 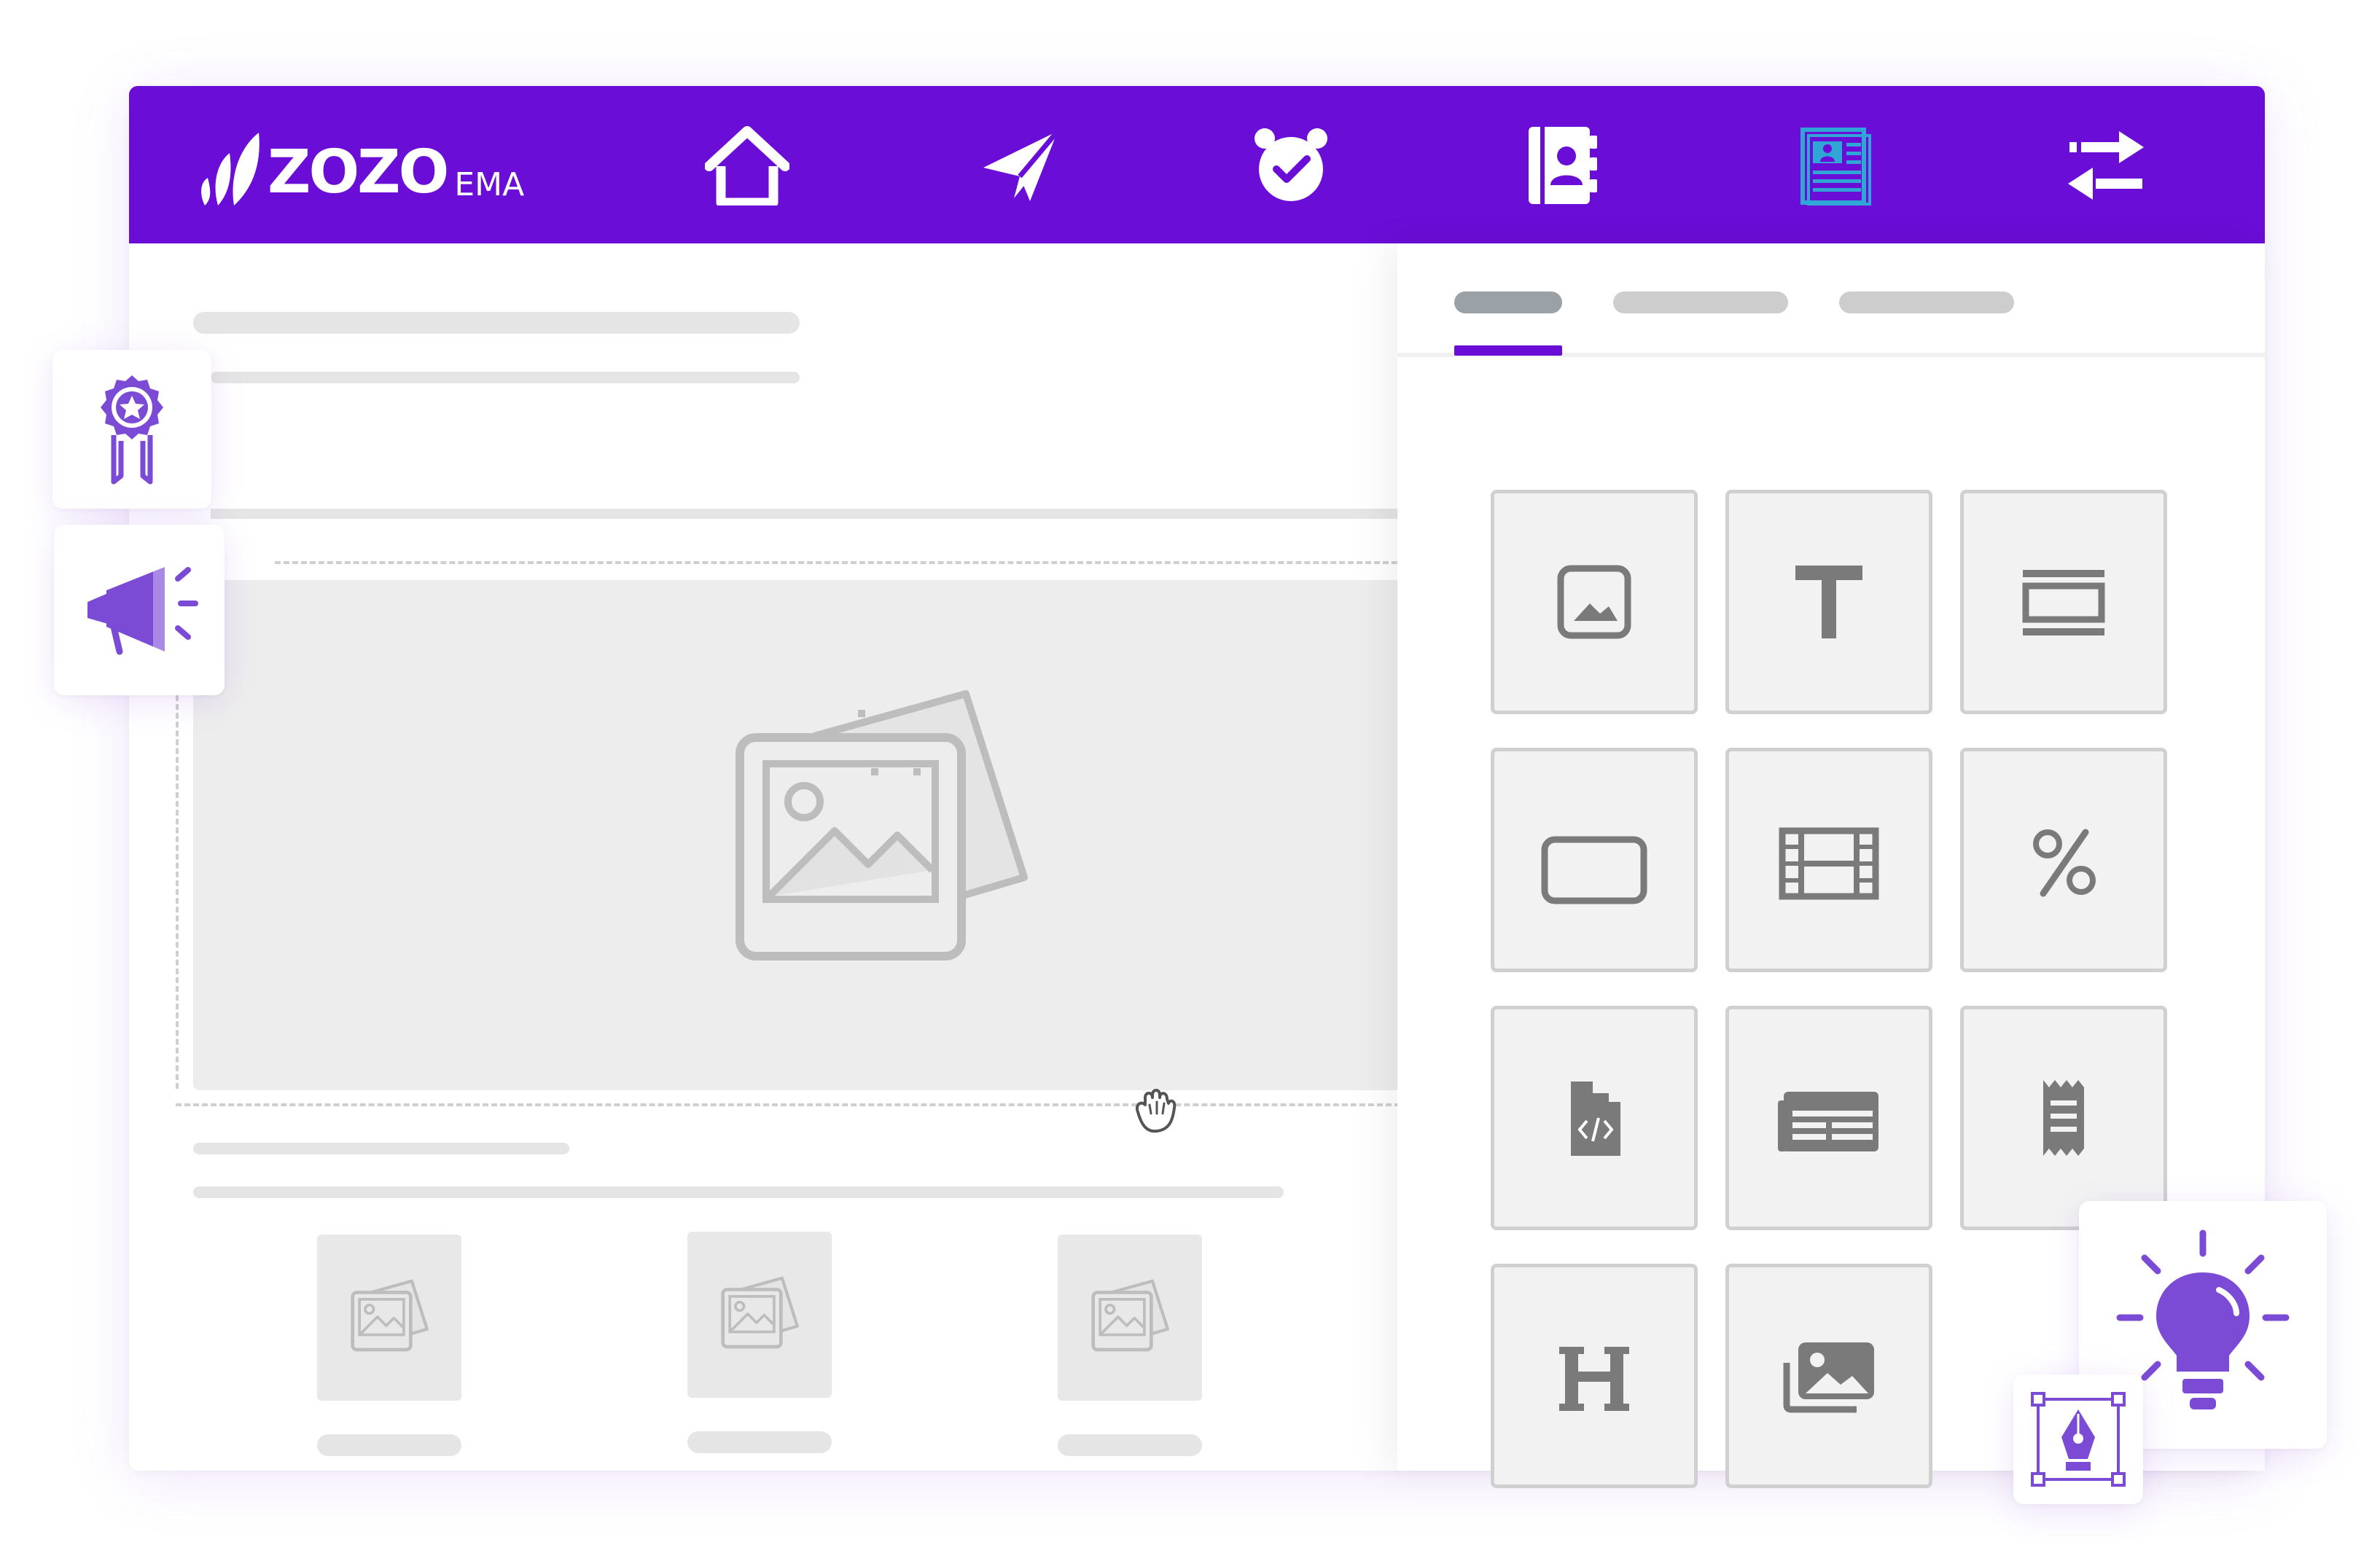 I want to click on section-divider, so click(x=804, y=514).